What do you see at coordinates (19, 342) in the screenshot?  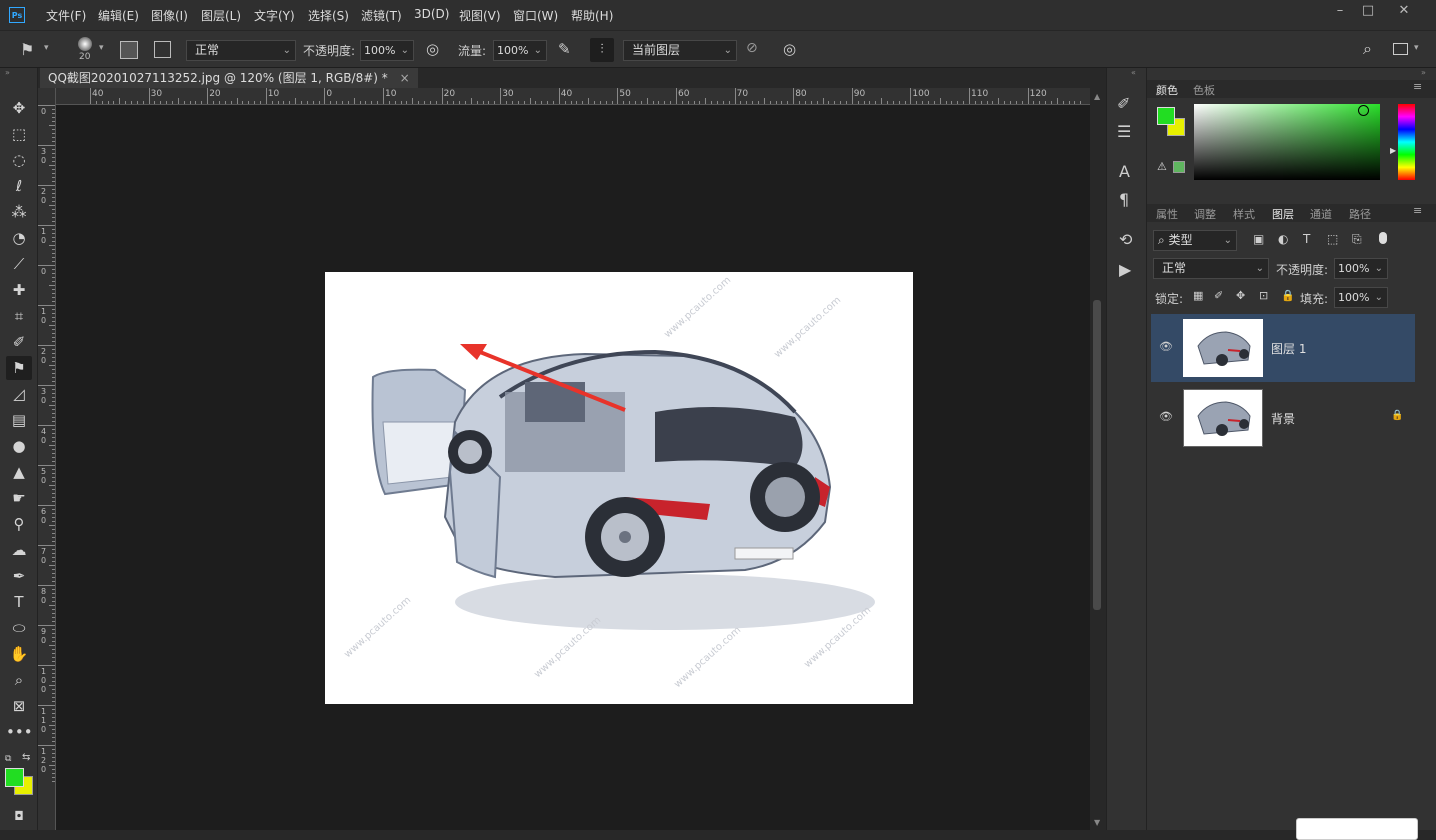 I see `brush-tool-icon: ✐` at bounding box center [19, 342].